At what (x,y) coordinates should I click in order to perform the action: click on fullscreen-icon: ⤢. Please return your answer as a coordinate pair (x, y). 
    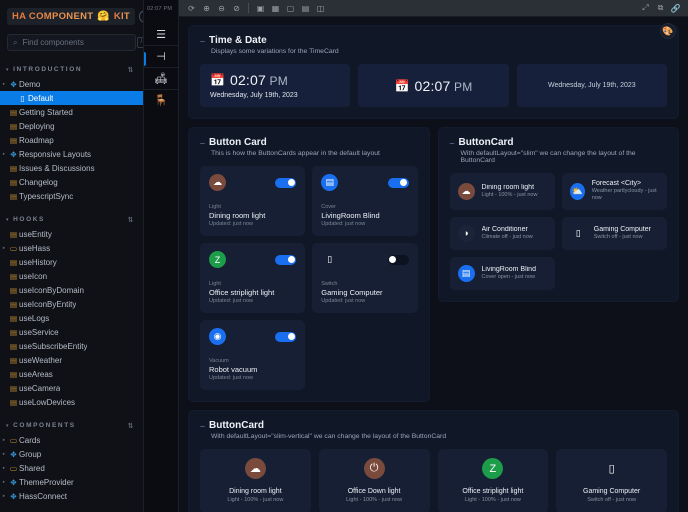
    Looking at the image, I should click on (645, 8).